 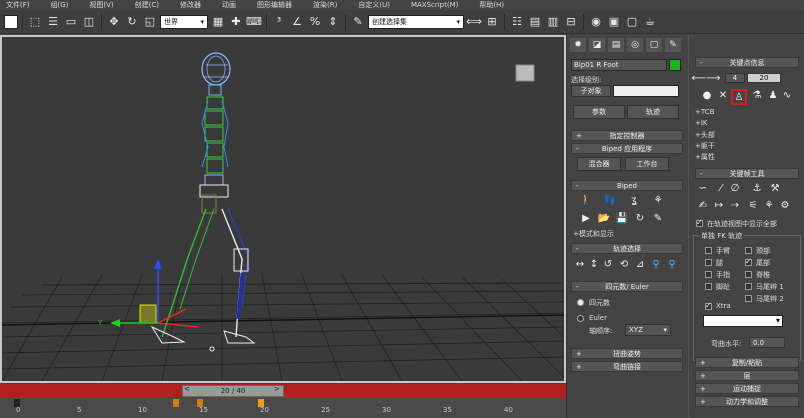 What do you see at coordinates (374, 5) in the screenshot?
I see `menu-customize: 自定义(U)` at bounding box center [374, 5].